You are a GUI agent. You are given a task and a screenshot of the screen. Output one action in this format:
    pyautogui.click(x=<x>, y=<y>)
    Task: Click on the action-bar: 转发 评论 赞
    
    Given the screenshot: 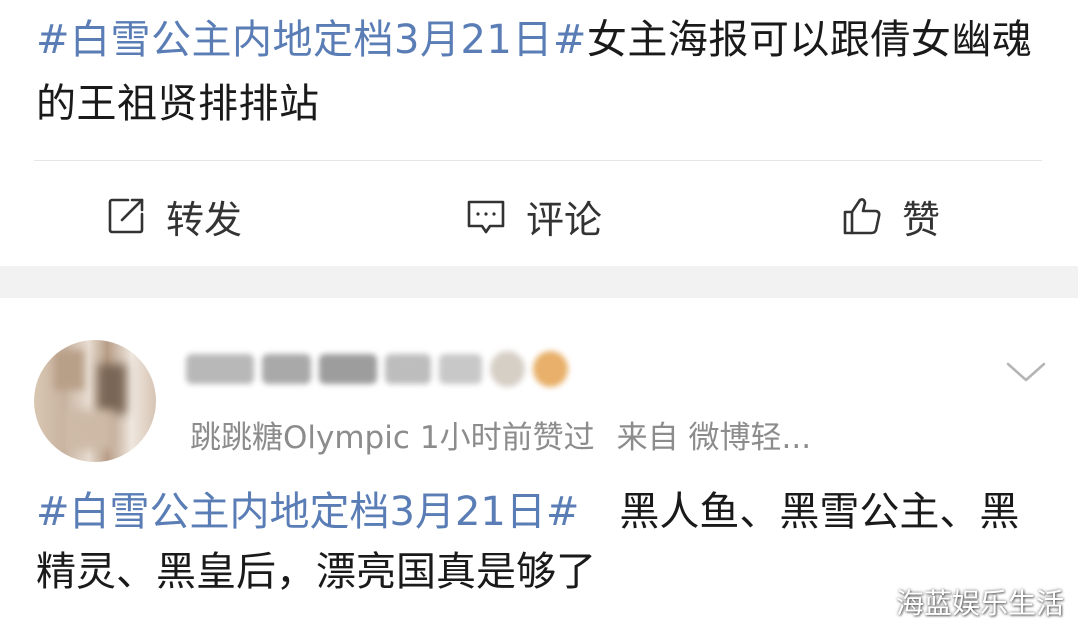 What is the action you would take?
    pyautogui.click(x=539, y=216)
    